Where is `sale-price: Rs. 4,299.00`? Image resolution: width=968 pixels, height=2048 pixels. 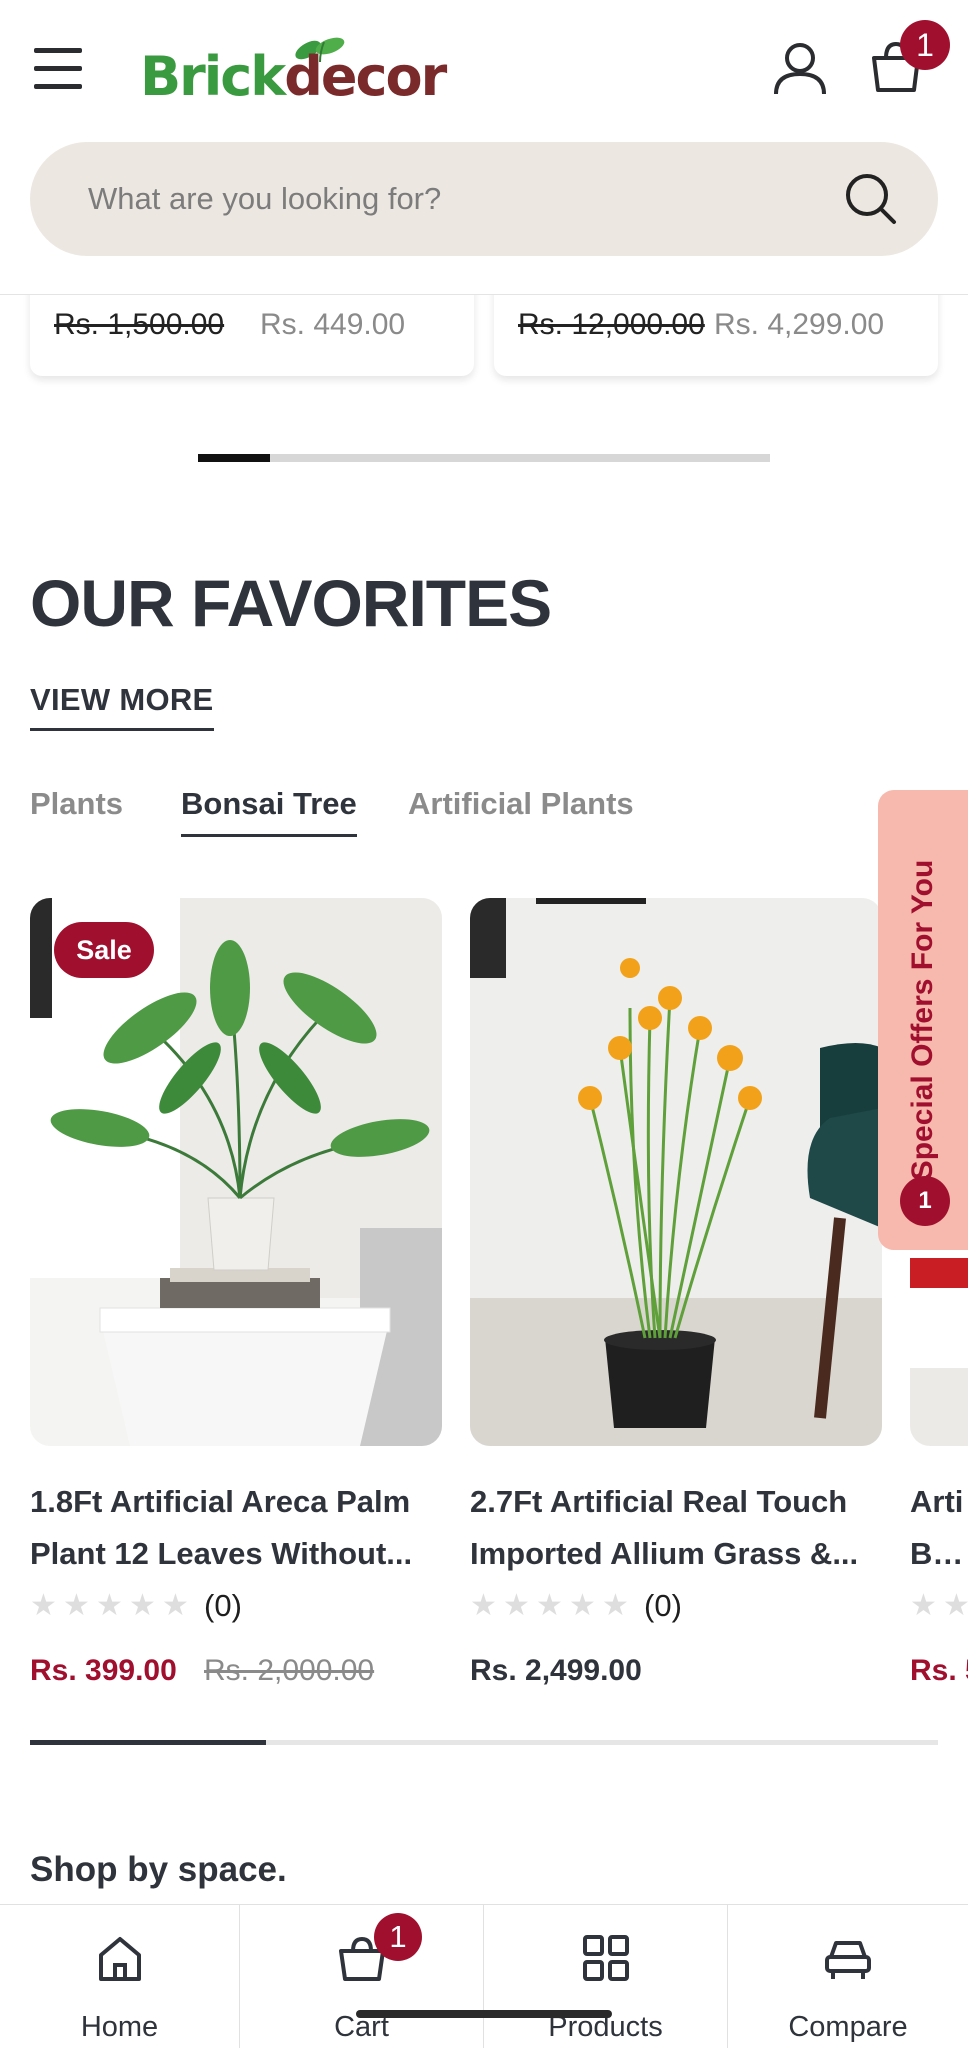
sale-price: Rs. 4,299.00 is located at coordinates (799, 324).